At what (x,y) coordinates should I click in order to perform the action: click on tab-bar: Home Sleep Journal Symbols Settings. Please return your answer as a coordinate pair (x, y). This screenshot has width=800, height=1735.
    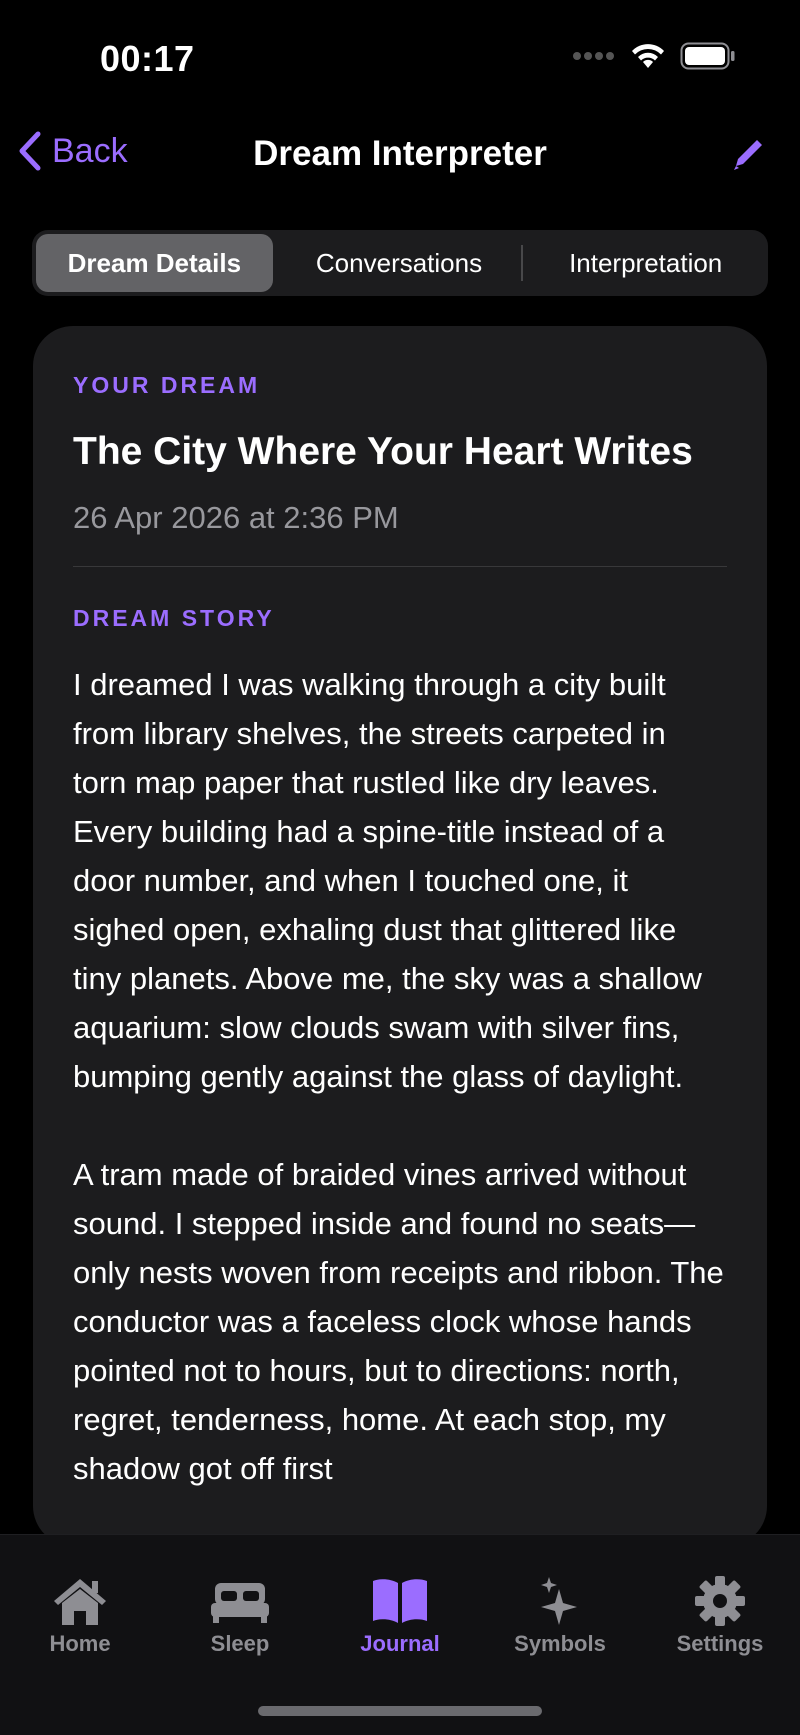
    Looking at the image, I should click on (400, 1634).